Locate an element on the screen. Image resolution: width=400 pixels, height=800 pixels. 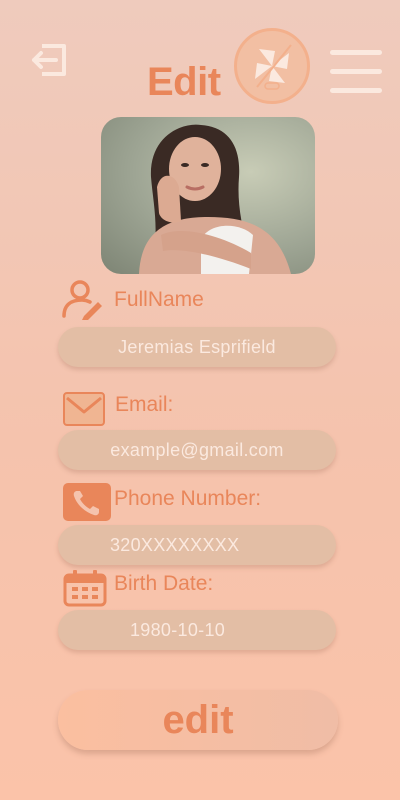
birthdate-label: Birth Date: is located at coordinates (164, 583).